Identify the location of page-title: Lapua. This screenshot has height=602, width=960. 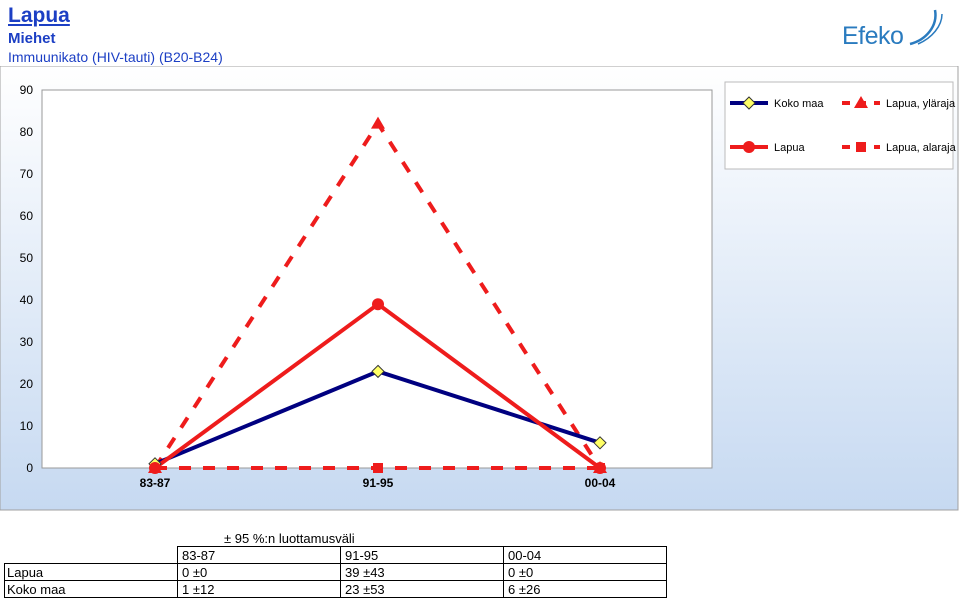
(39, 15).